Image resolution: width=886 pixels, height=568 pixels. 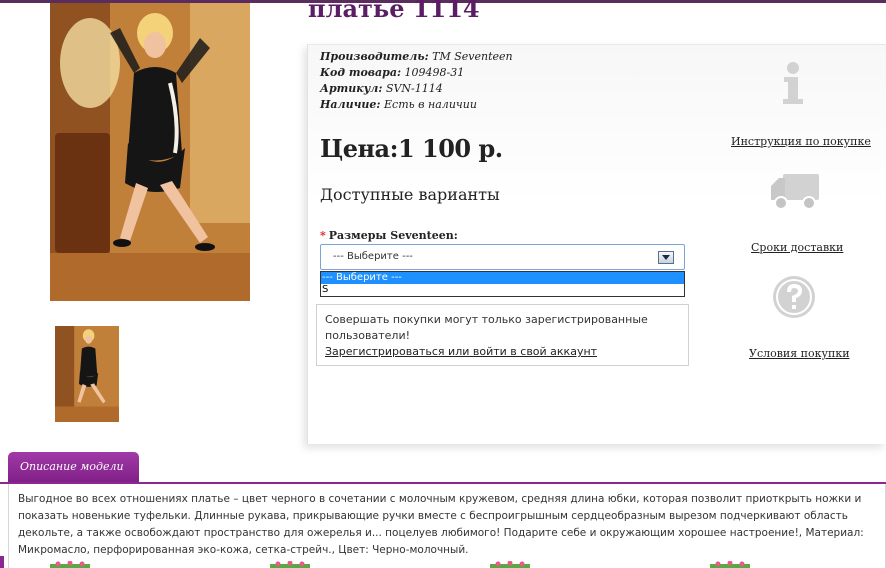 What do you see at coordinates (411, 148) in the screenshot?
I see `product-price: Цена:1 100 р.` at bounding box center [411, 148].